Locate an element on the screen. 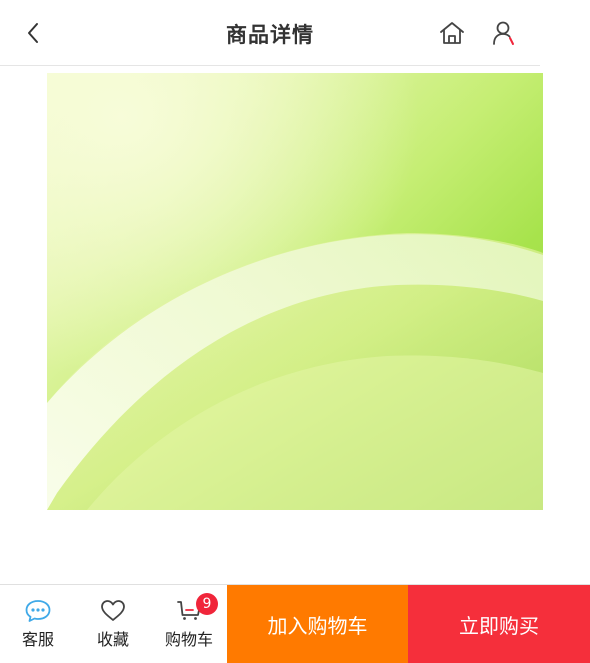 This screenshot has width=590, height=663. cart-button: 9 购物车 is located at coordinates (189, 624).